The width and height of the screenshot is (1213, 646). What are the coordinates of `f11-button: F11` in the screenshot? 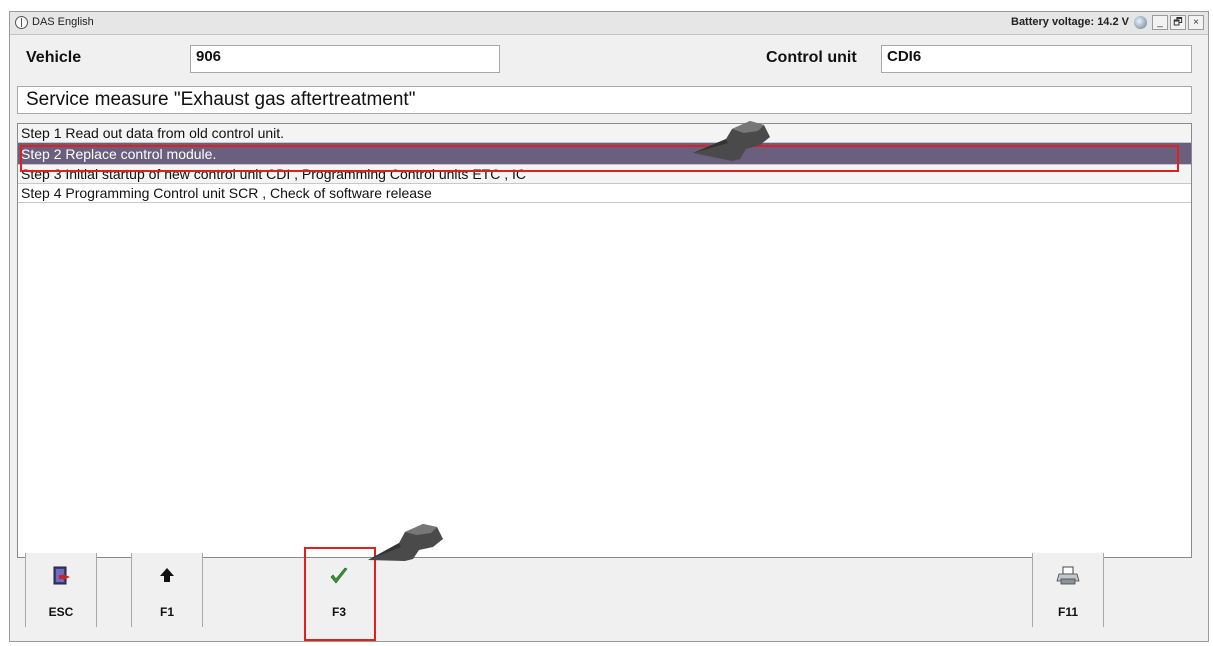 It's located at (1068, 590).